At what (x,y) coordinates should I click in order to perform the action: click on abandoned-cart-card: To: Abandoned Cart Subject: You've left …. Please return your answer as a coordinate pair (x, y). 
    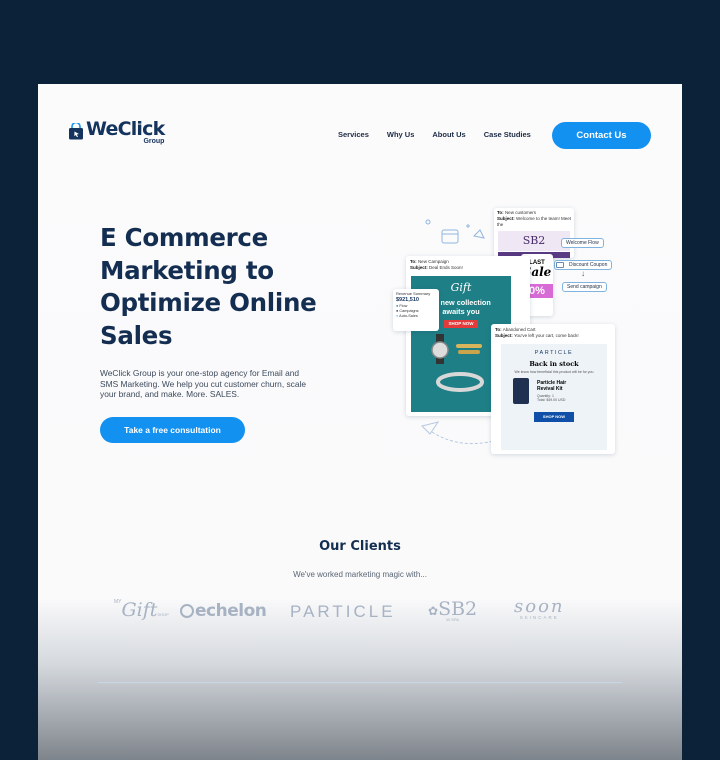
    Looking at the image, I should click on (553, 389).